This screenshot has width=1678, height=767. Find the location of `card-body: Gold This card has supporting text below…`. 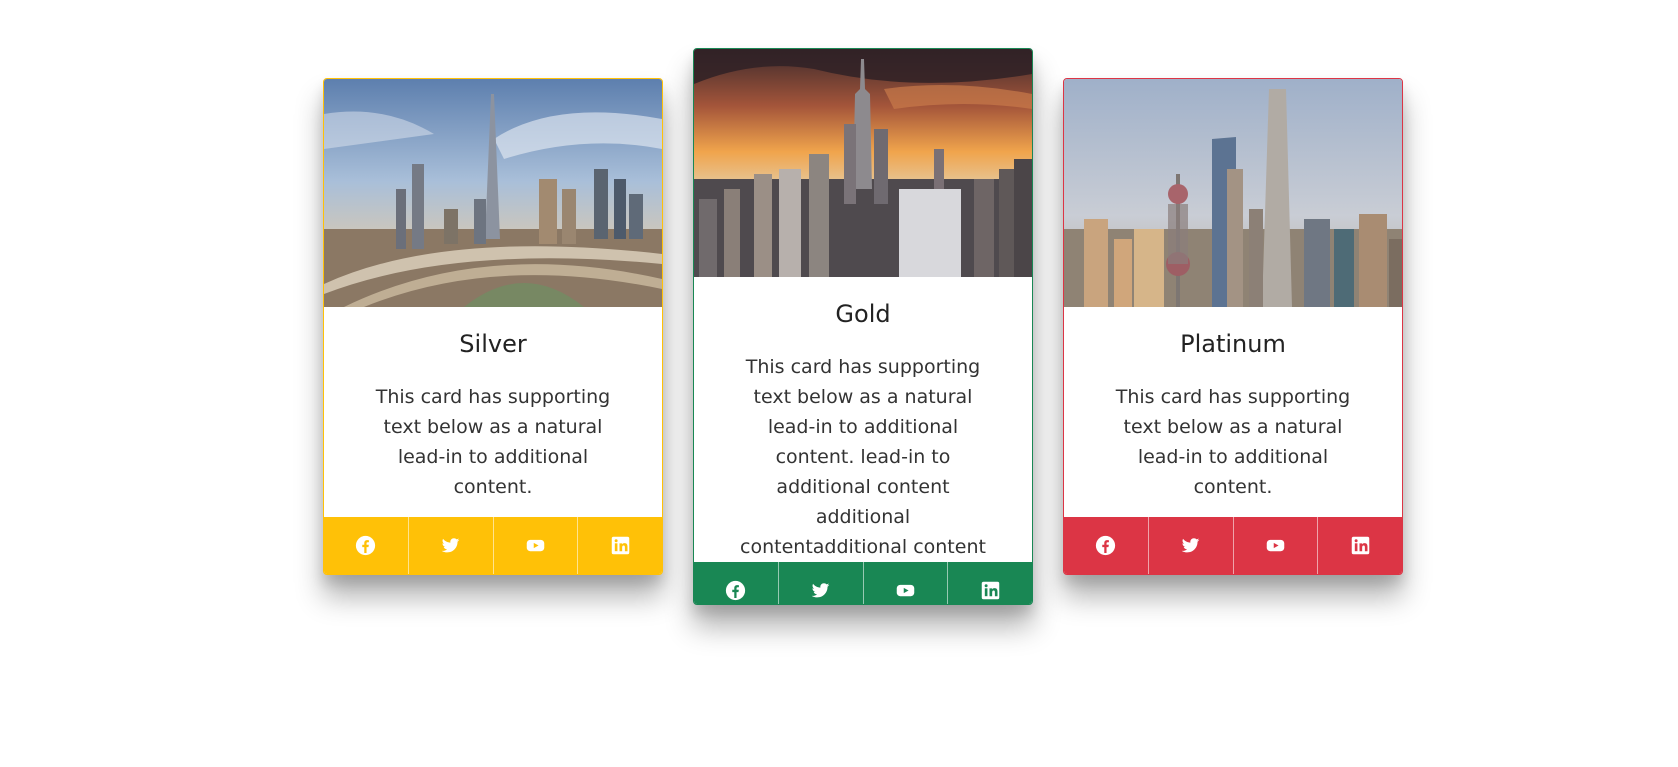

card-body: Gold This card has supporting text below… is located at coordinates (863, 419).